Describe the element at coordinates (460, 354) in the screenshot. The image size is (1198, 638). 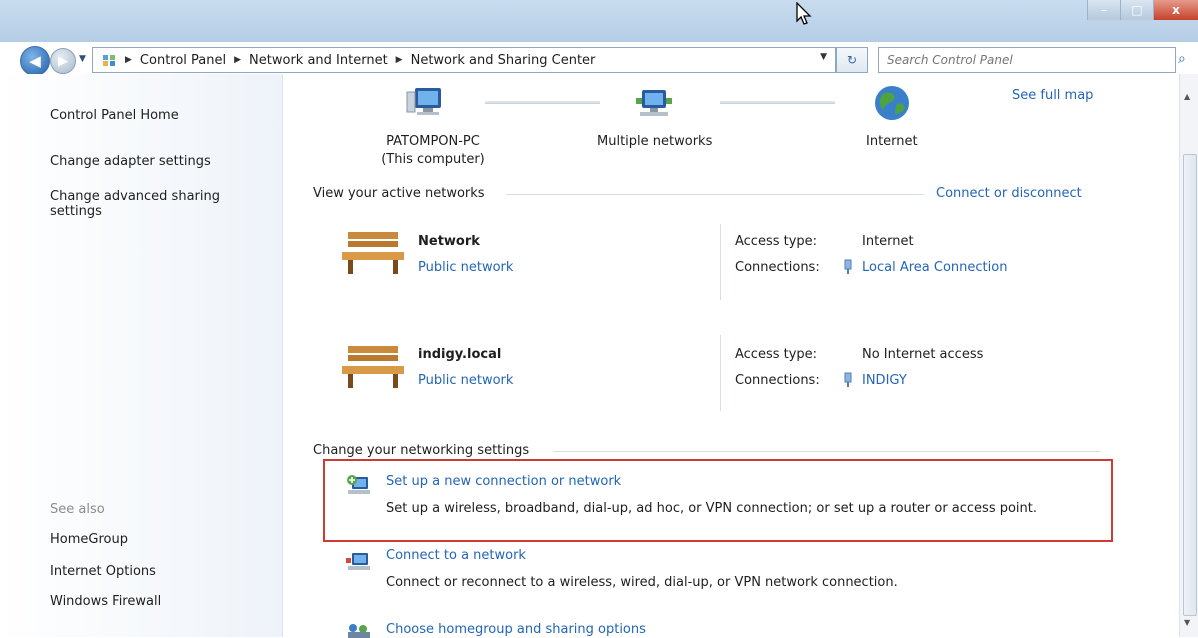
I see `network-name: indigy.local` at that location.